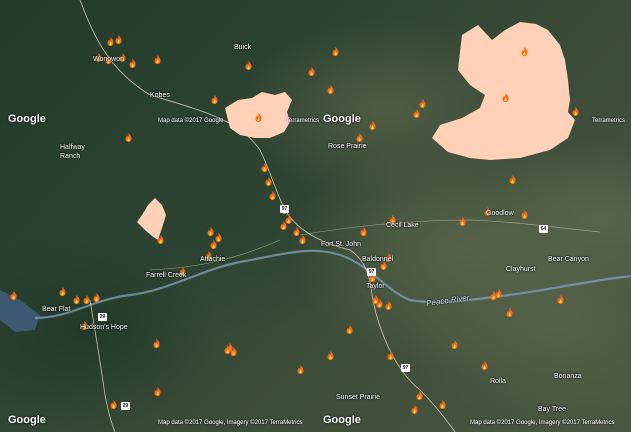 This screenshot has width=631, height=432. What do you see at coordinates (552, 409) in the screenshot?
I see `place-label-bay-tree: Bay Tree` at bounding box center [552, 409].